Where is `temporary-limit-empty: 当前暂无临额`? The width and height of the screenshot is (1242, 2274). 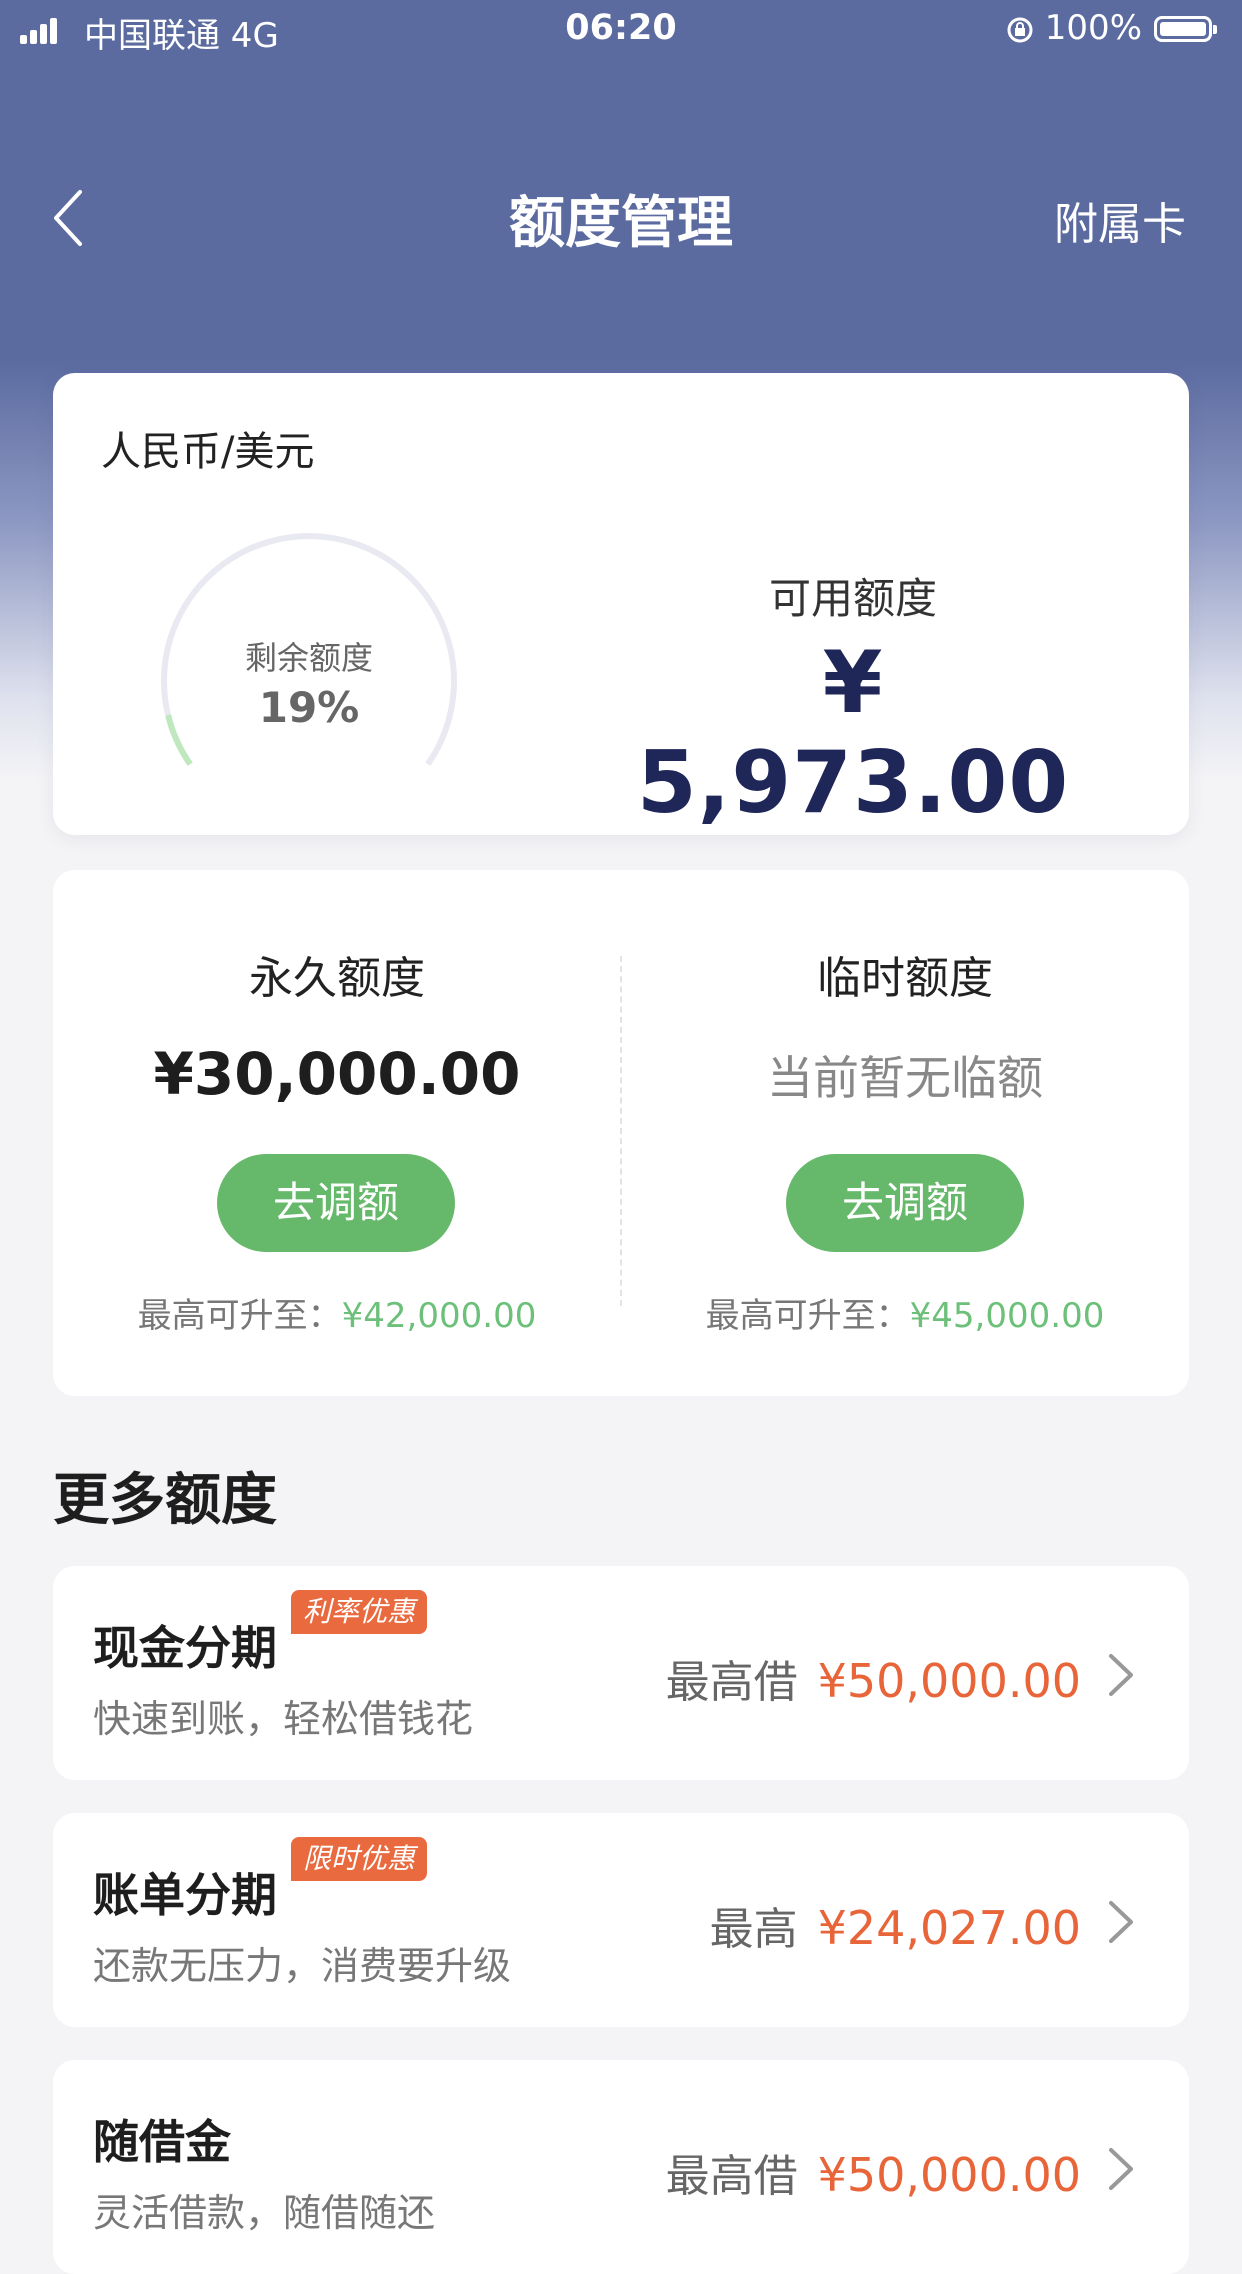
temporary-limit-empty: 当前暂无临额 is located at coordinates (905, 1078).